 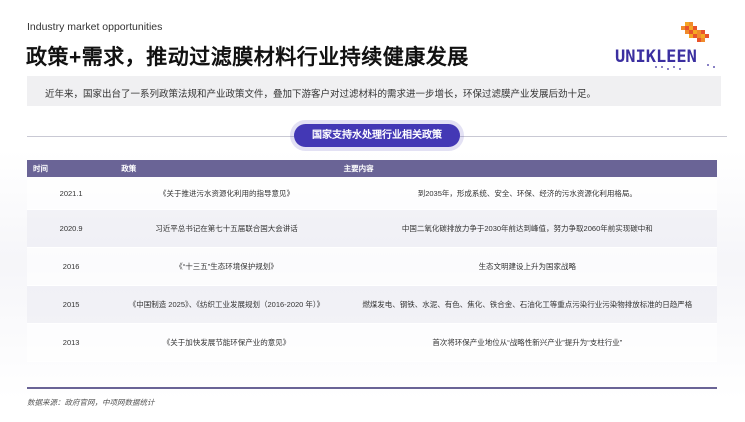 What do you see at coordinates (372, 388) in the screenshot?
I see `table-bottom-rule` at bounding box center [372, 388].